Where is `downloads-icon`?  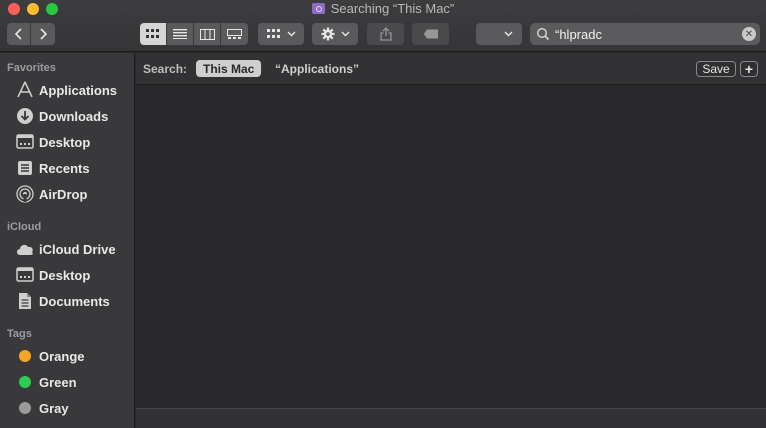 downloads-icon is located at coordinates (25, 116).